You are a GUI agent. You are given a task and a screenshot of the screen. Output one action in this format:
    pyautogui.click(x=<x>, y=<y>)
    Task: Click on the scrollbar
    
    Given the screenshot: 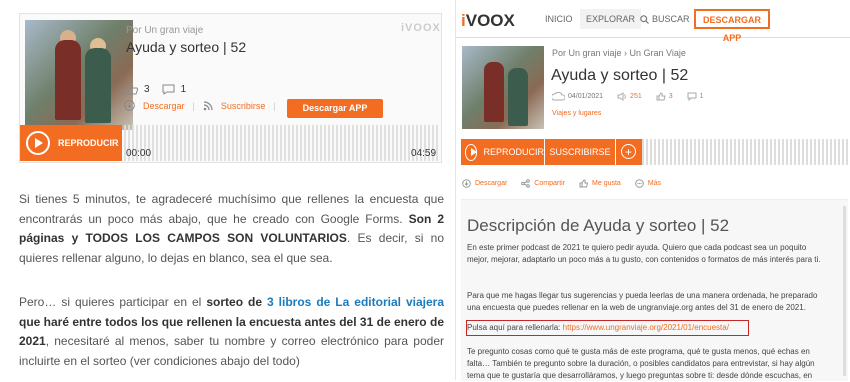 What is the action you would take?
    pyautogui.click(x=844, y=291)
    